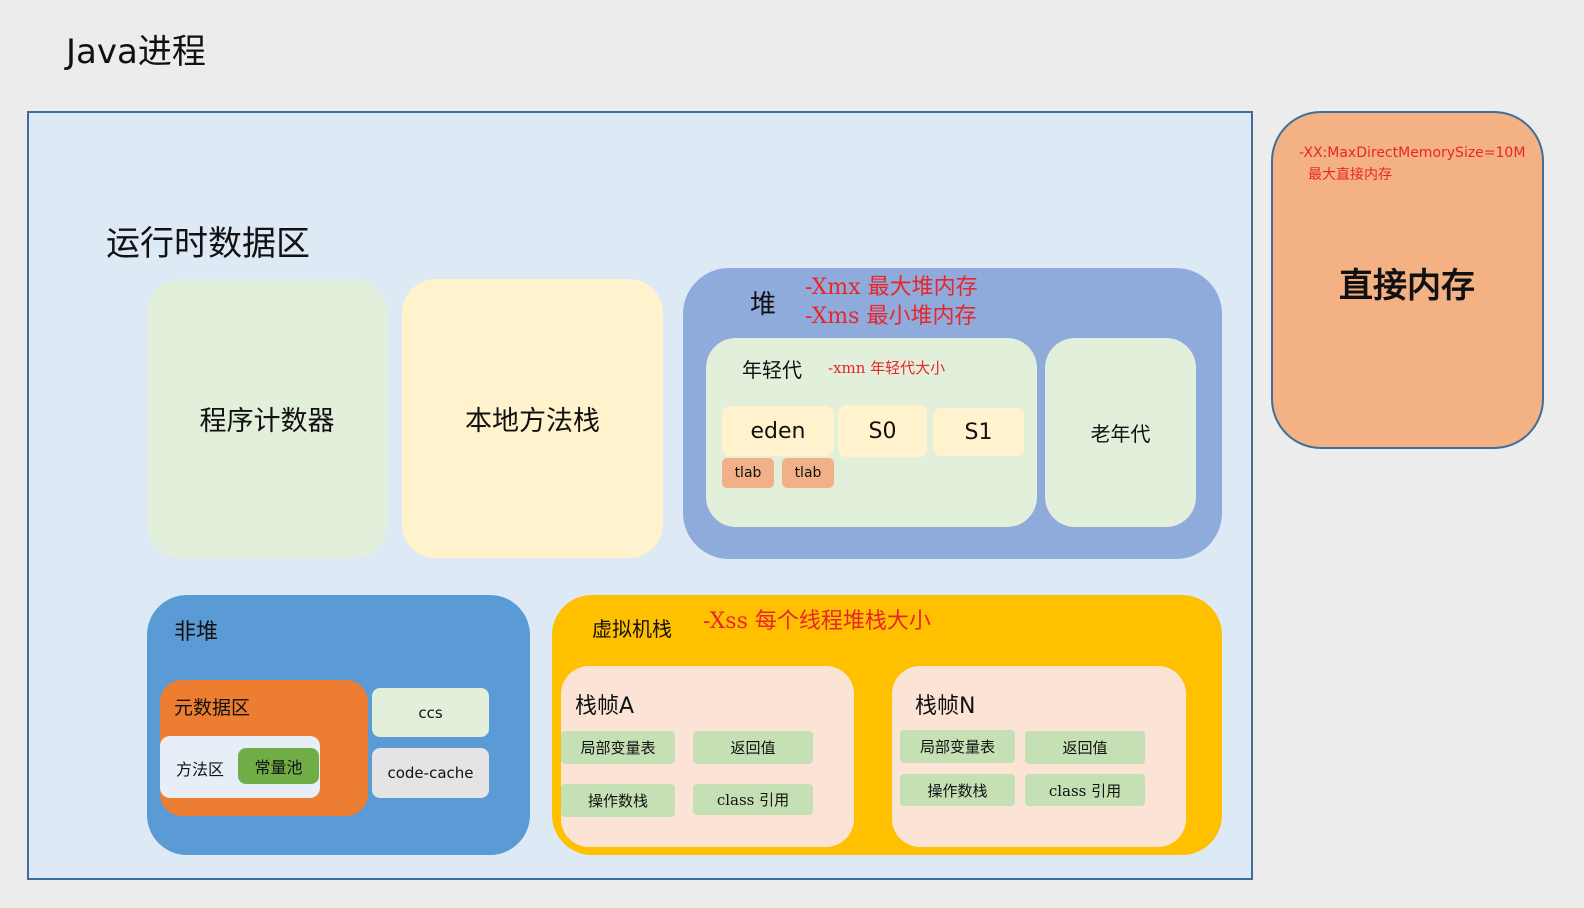 The width and height of the screenshot is (1584, 908). I want to click on program-counter-box: 程序计数器, so click(267, 418).